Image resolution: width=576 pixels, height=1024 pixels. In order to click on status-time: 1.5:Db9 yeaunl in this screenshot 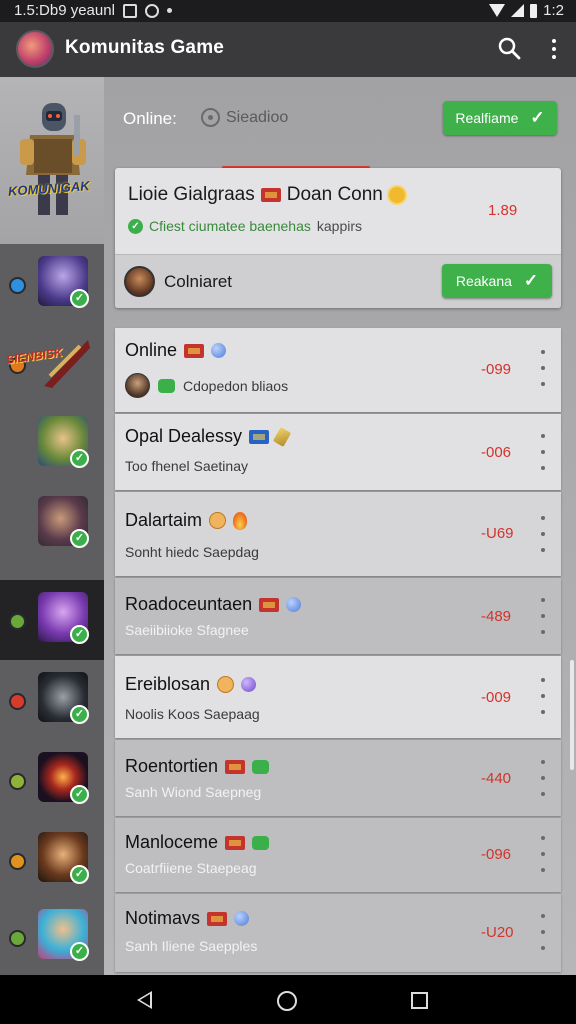, I will do `click(64, 10)`.